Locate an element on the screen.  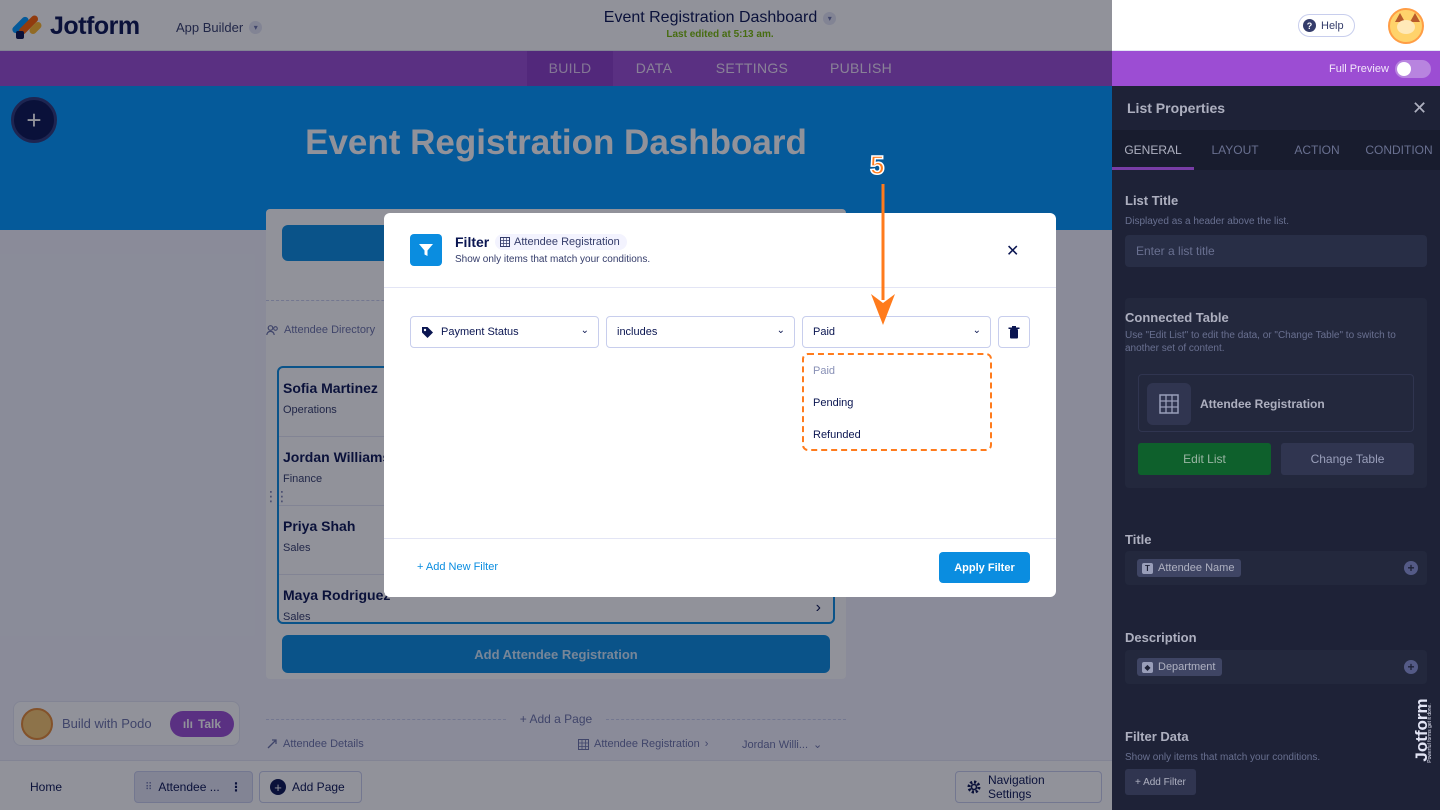
trash-icon is located at coordinates (1014, 331).